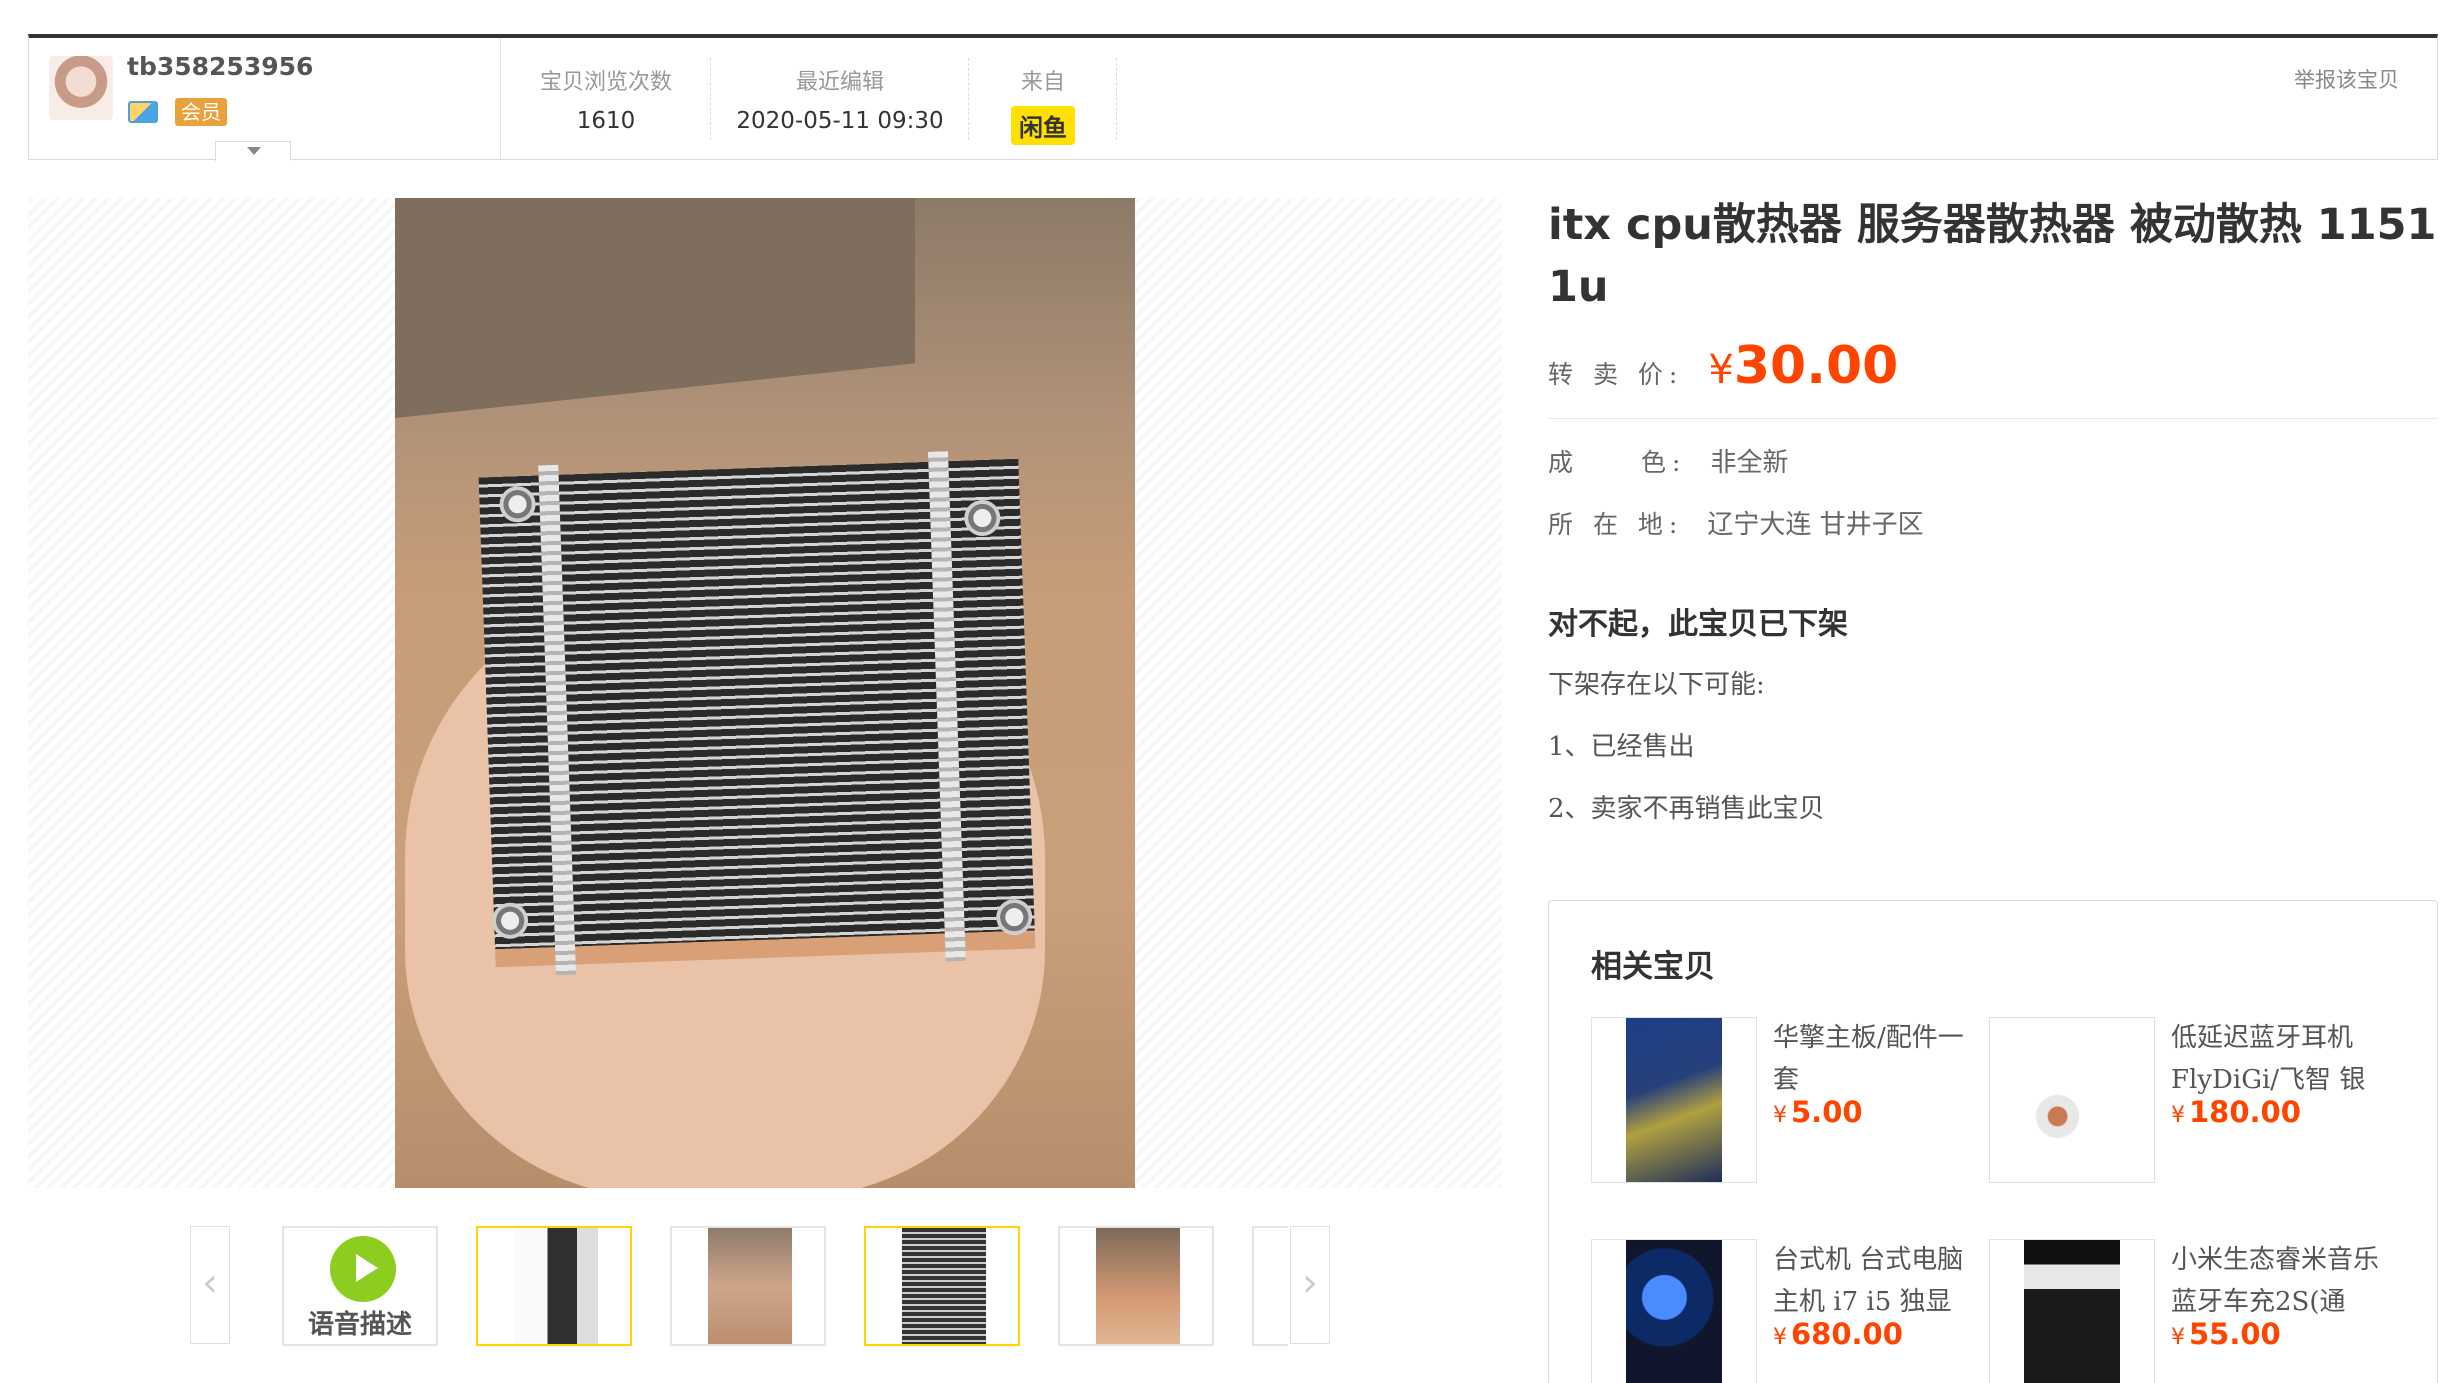 The height and width of the screenshot is (1383, 2464). What do you see at coordinates (1816, 366) in the screenshot?
I see `item-price: 30.00` at bounding box center [1816, 366].